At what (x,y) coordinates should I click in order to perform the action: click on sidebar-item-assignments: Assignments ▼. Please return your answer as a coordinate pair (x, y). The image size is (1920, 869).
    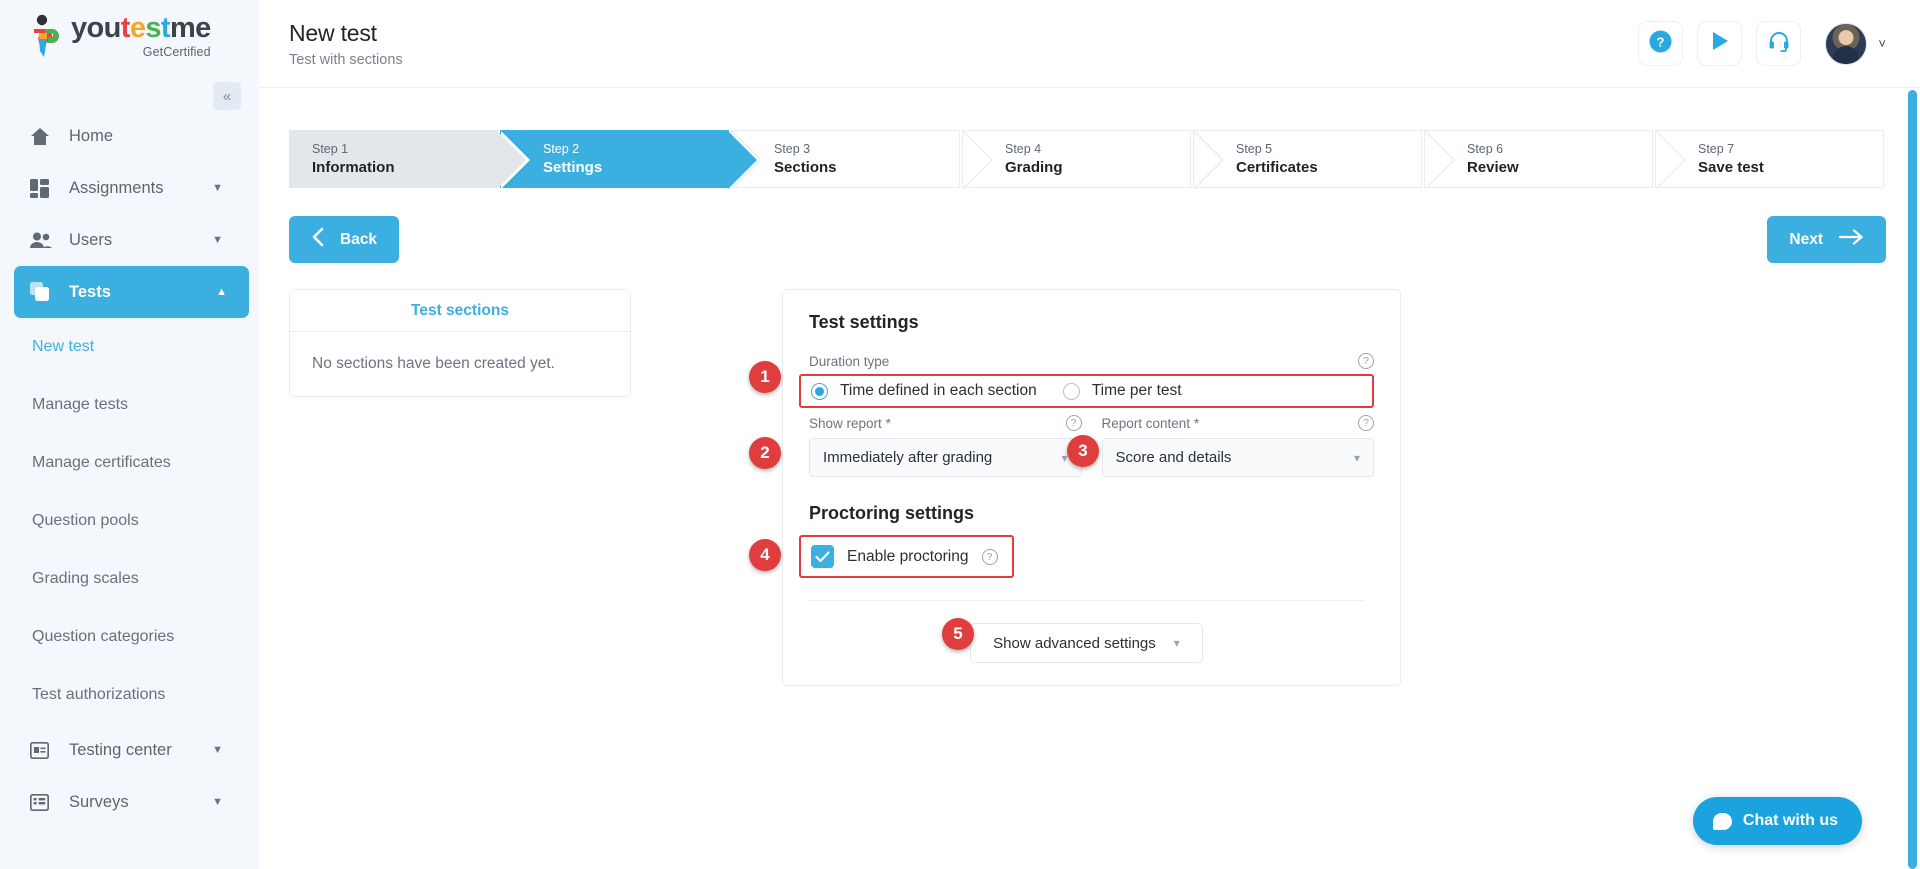
    Looking at the image, I should click on (129, 188).